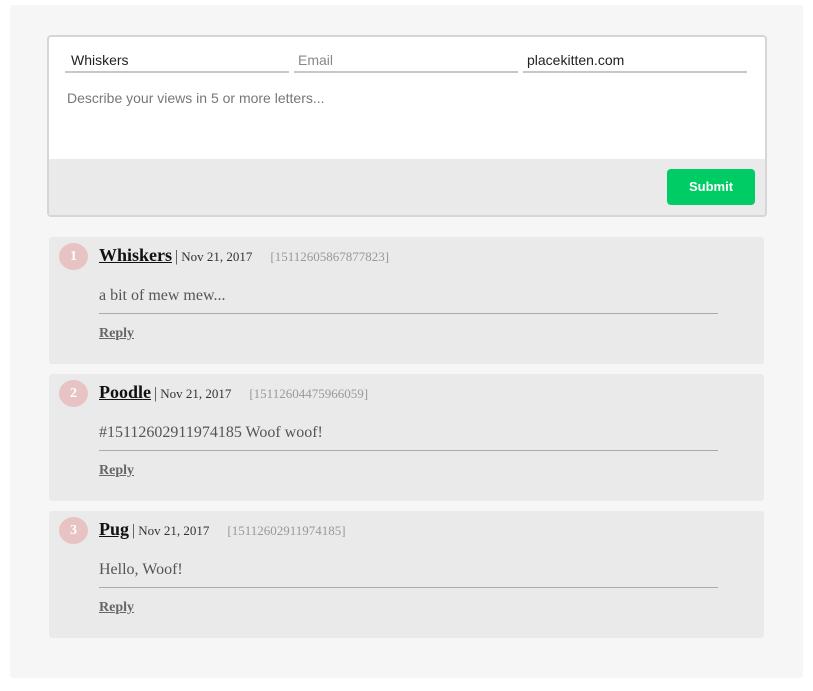 The image size is (813, 691). I want to click on comment-text: Hello, Woof!, so click(408, 574).